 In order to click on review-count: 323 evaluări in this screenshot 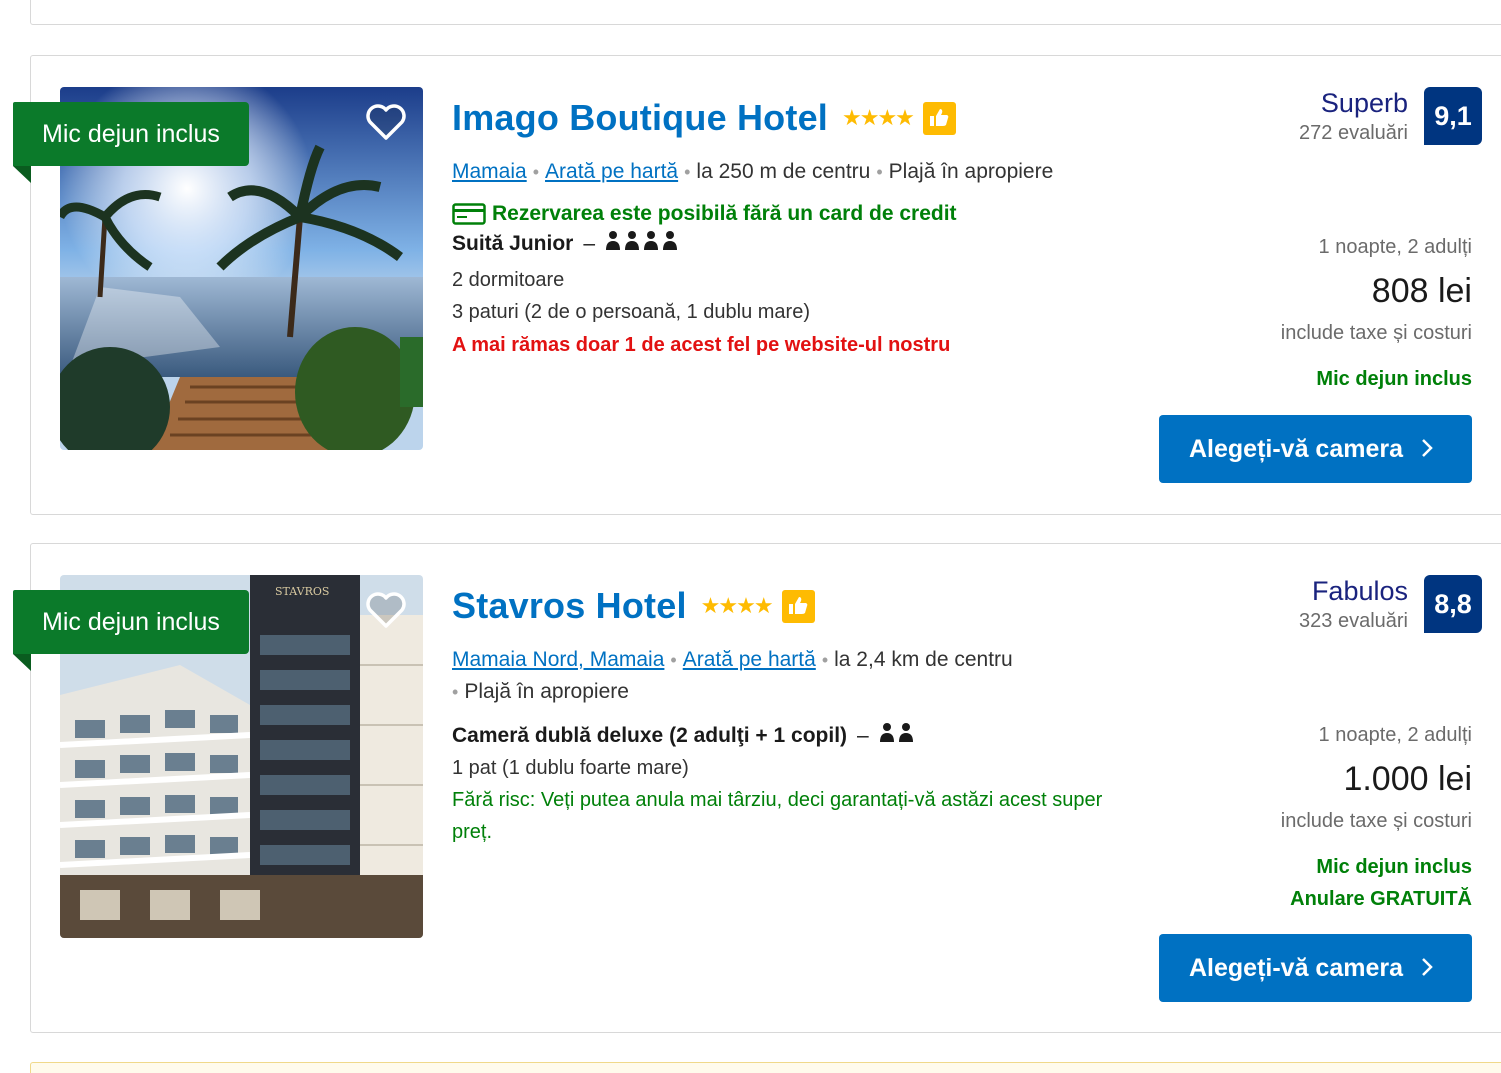, I will do `click(1353, 621)`.